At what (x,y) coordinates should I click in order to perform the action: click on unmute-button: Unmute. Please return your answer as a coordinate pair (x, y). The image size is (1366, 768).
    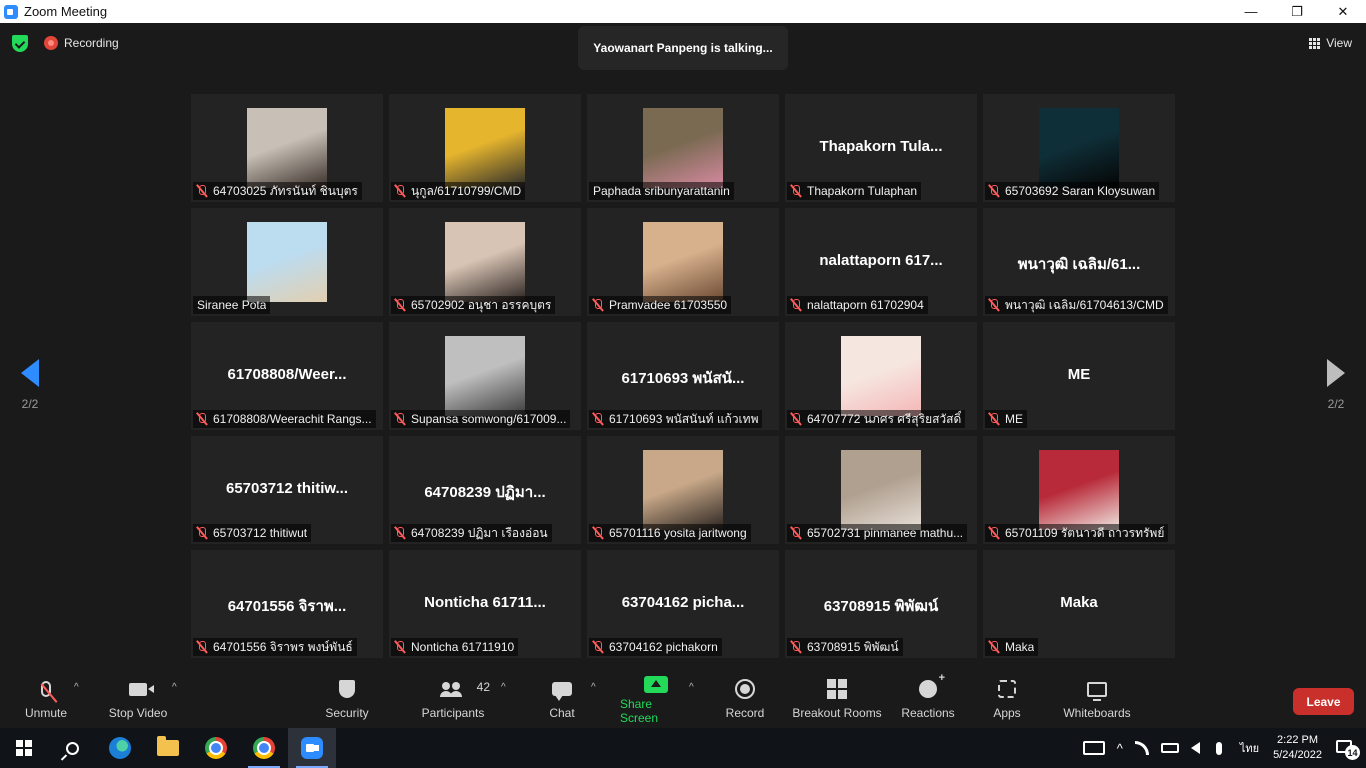
    Looking at the image, I should click on (46, 700).